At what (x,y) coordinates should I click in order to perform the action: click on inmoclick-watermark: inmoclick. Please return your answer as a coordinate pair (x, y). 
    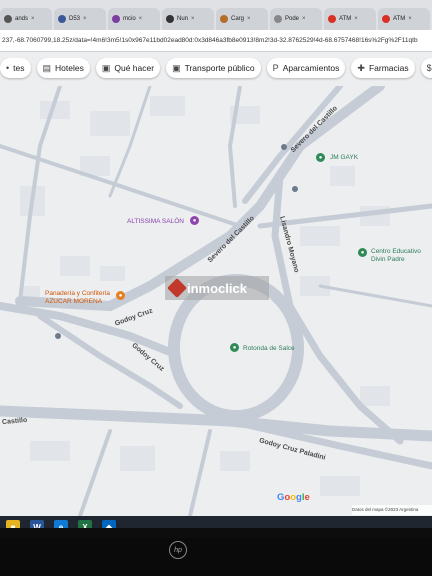
    Looking at the image, I should click on (217, 288).